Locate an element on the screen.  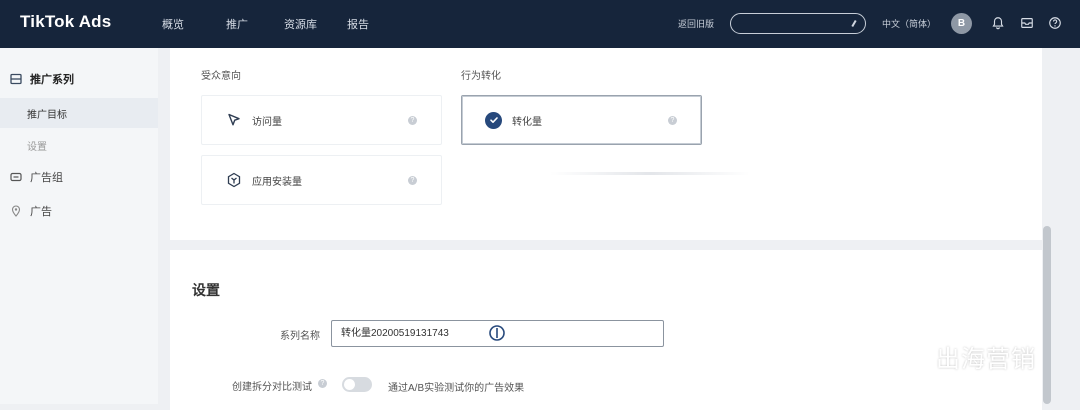
check-circle-icon is located at coordinates (493, 120).